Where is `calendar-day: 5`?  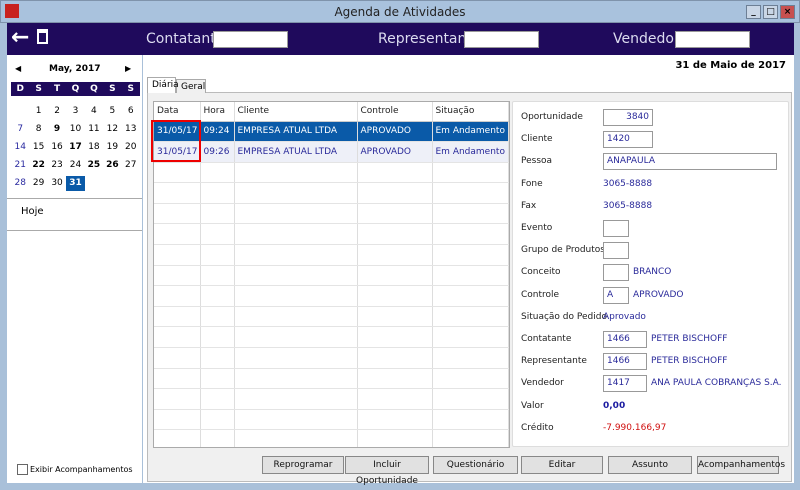
calendar-day: 5 is located at coordinates (112, 111).